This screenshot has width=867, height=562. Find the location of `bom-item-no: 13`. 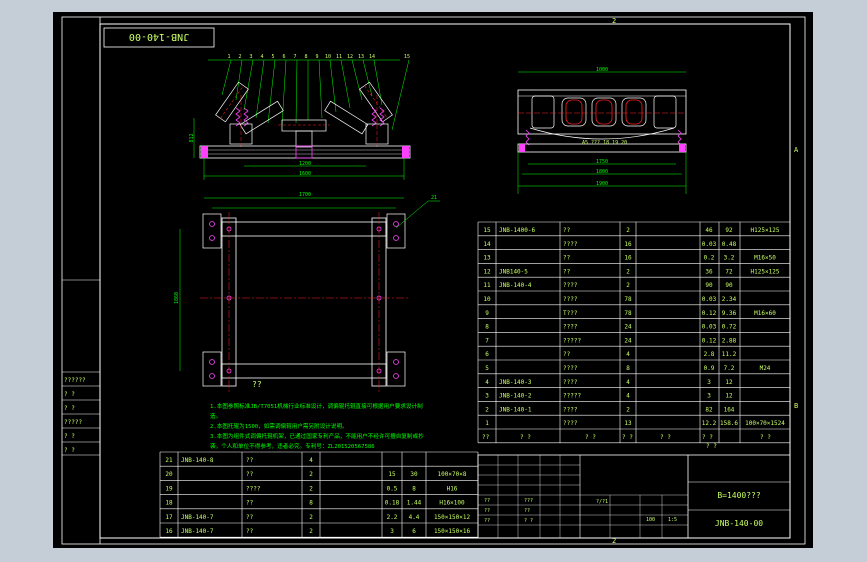

bom-item-no: 13 is located at coordinates (487, 258).